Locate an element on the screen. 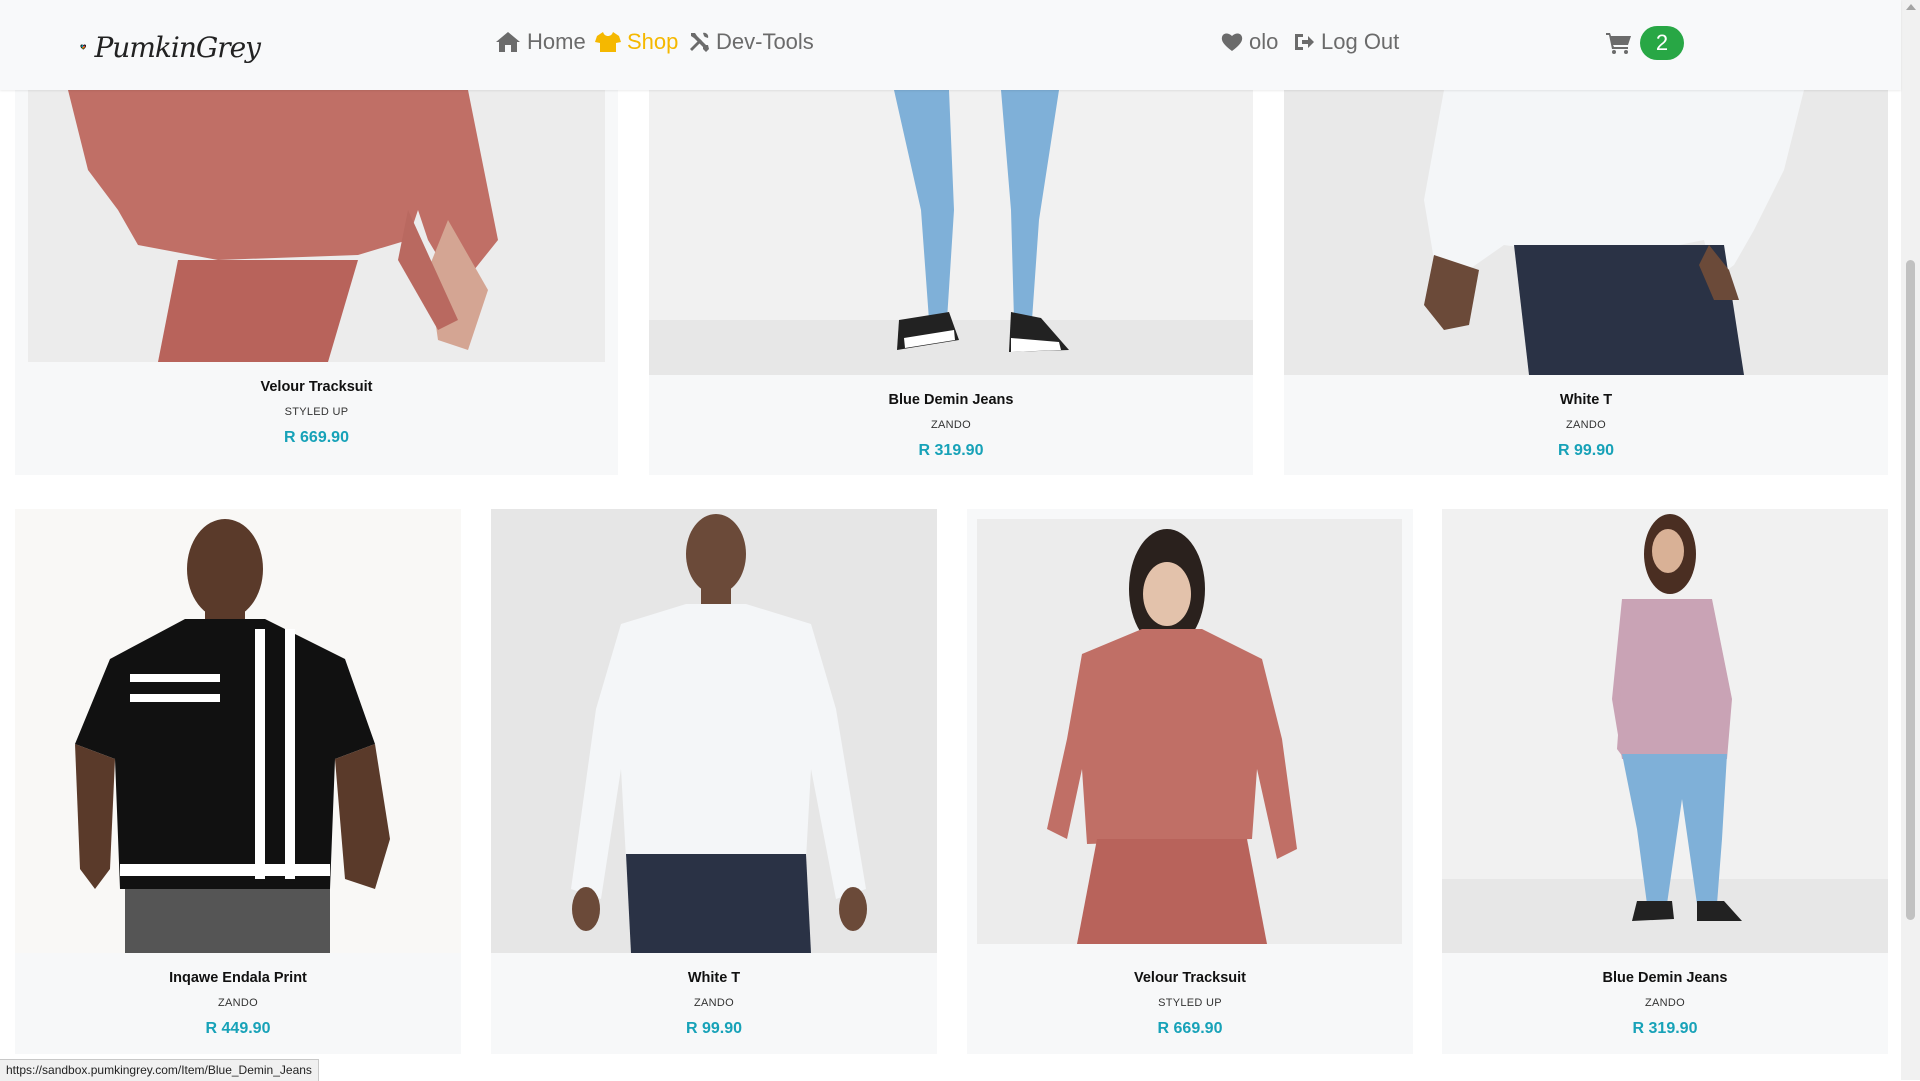  nav-devtools-label: Dev-Tools is located at coordinates (765, 41).